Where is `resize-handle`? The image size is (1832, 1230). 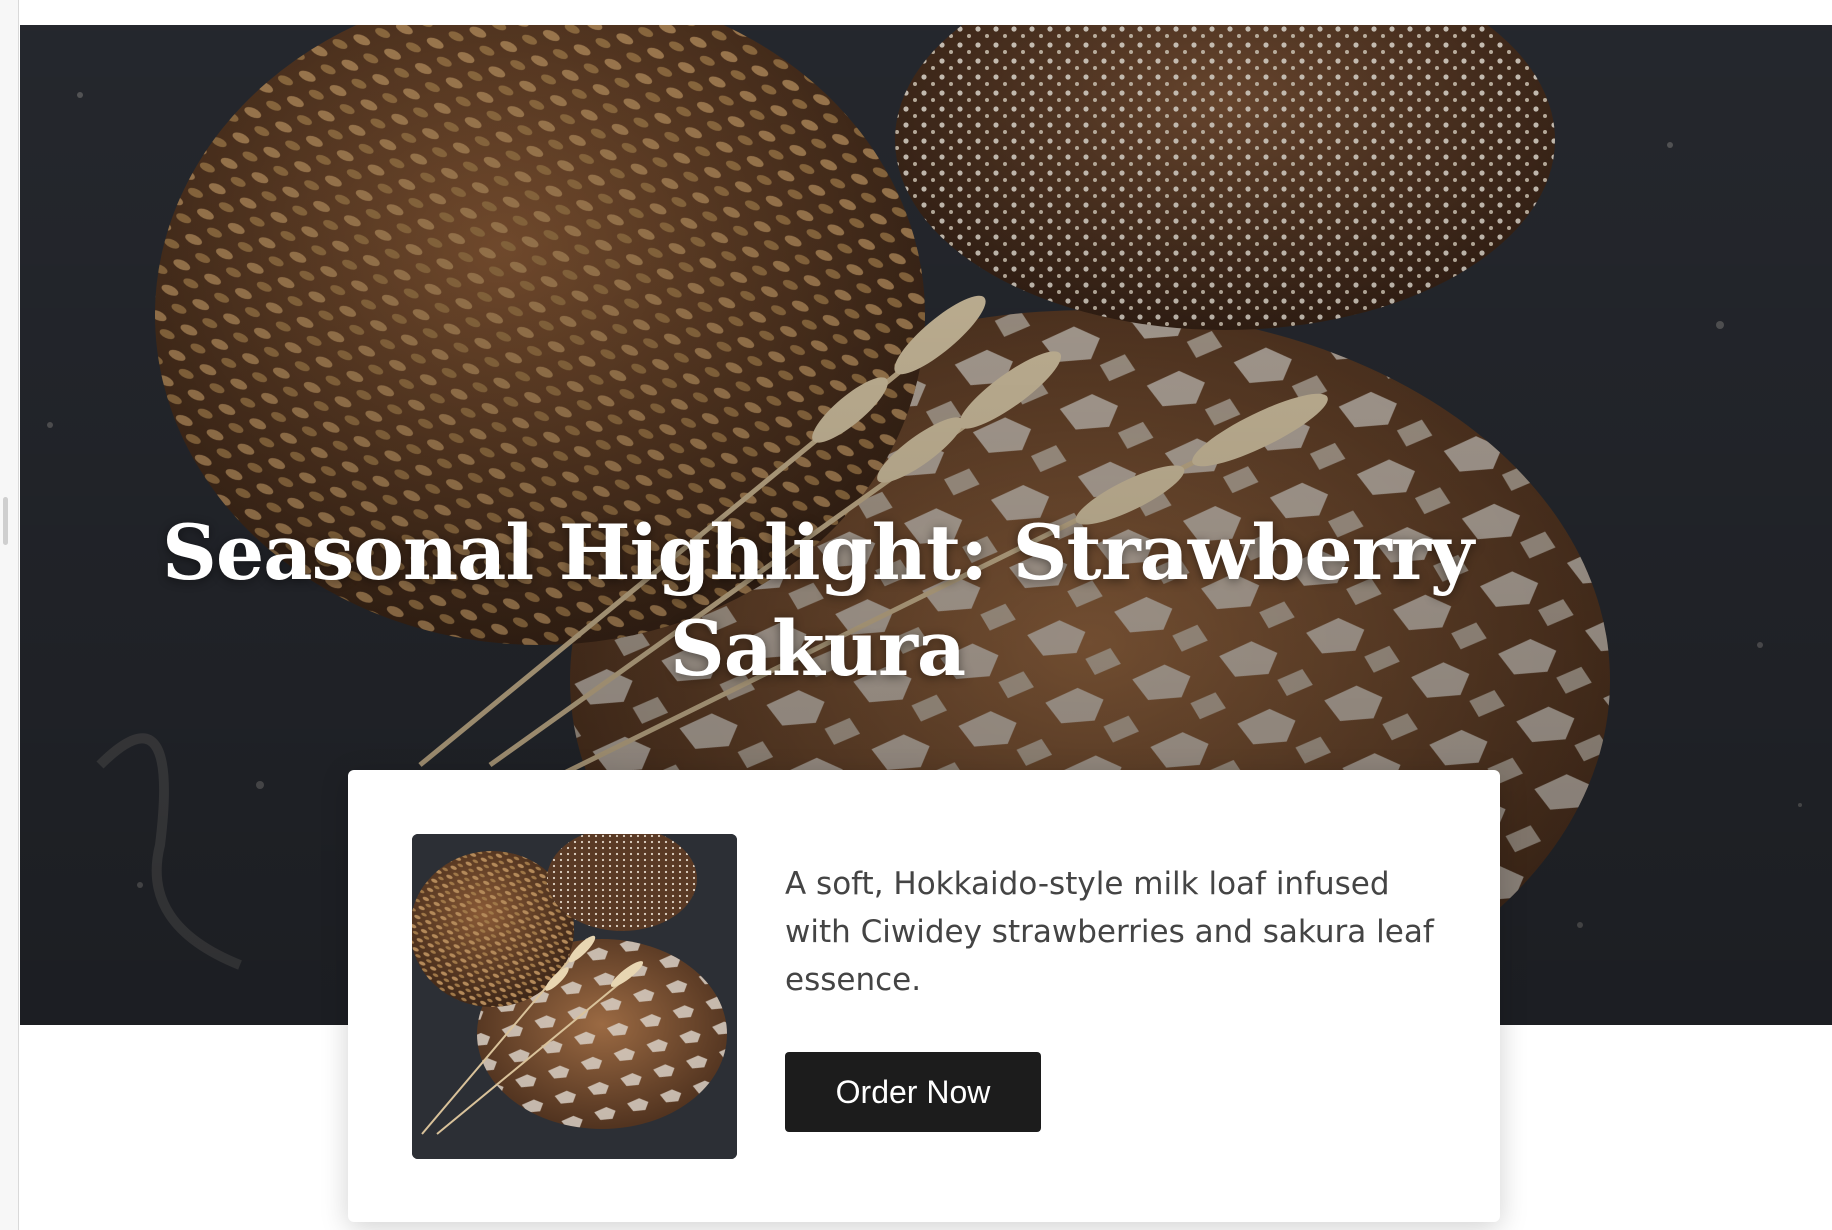
resize-handle is located at coordinates (5, 521).